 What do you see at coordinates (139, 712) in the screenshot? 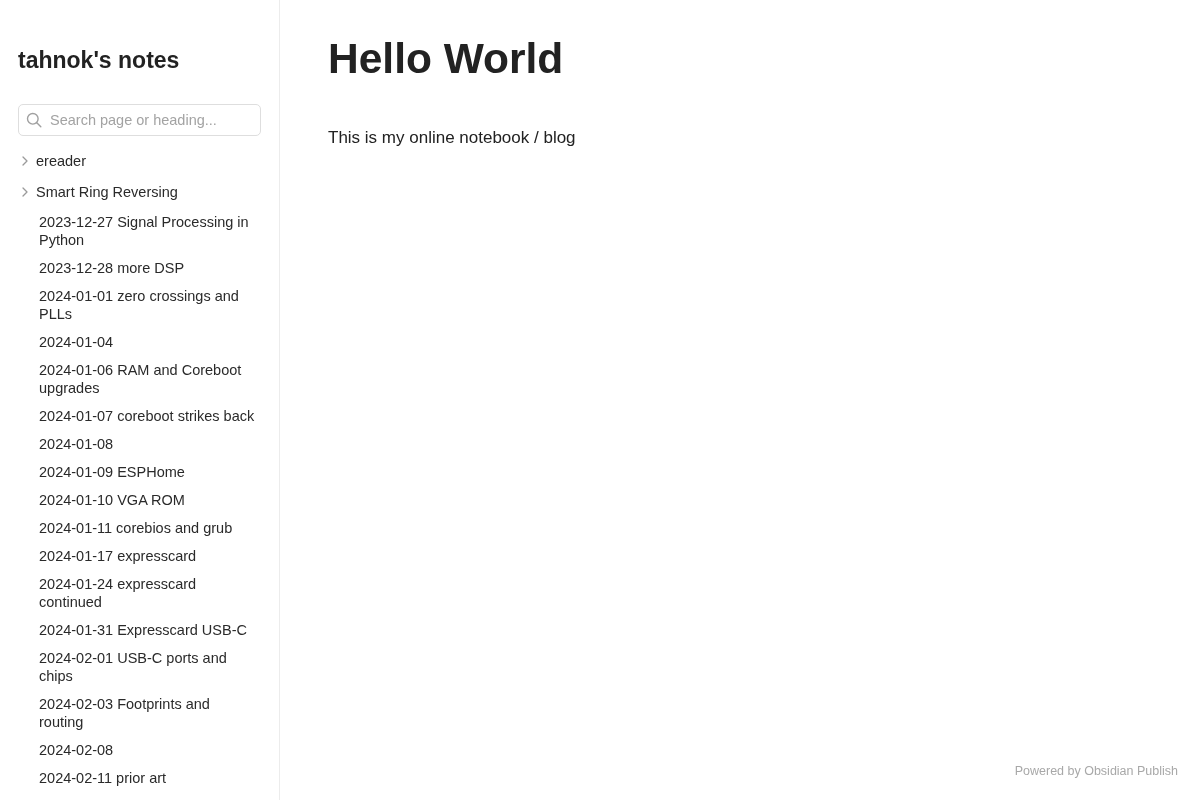
I see `note-link: 2024-02-03 Footprints and routing` at bounding box center [139, 712].